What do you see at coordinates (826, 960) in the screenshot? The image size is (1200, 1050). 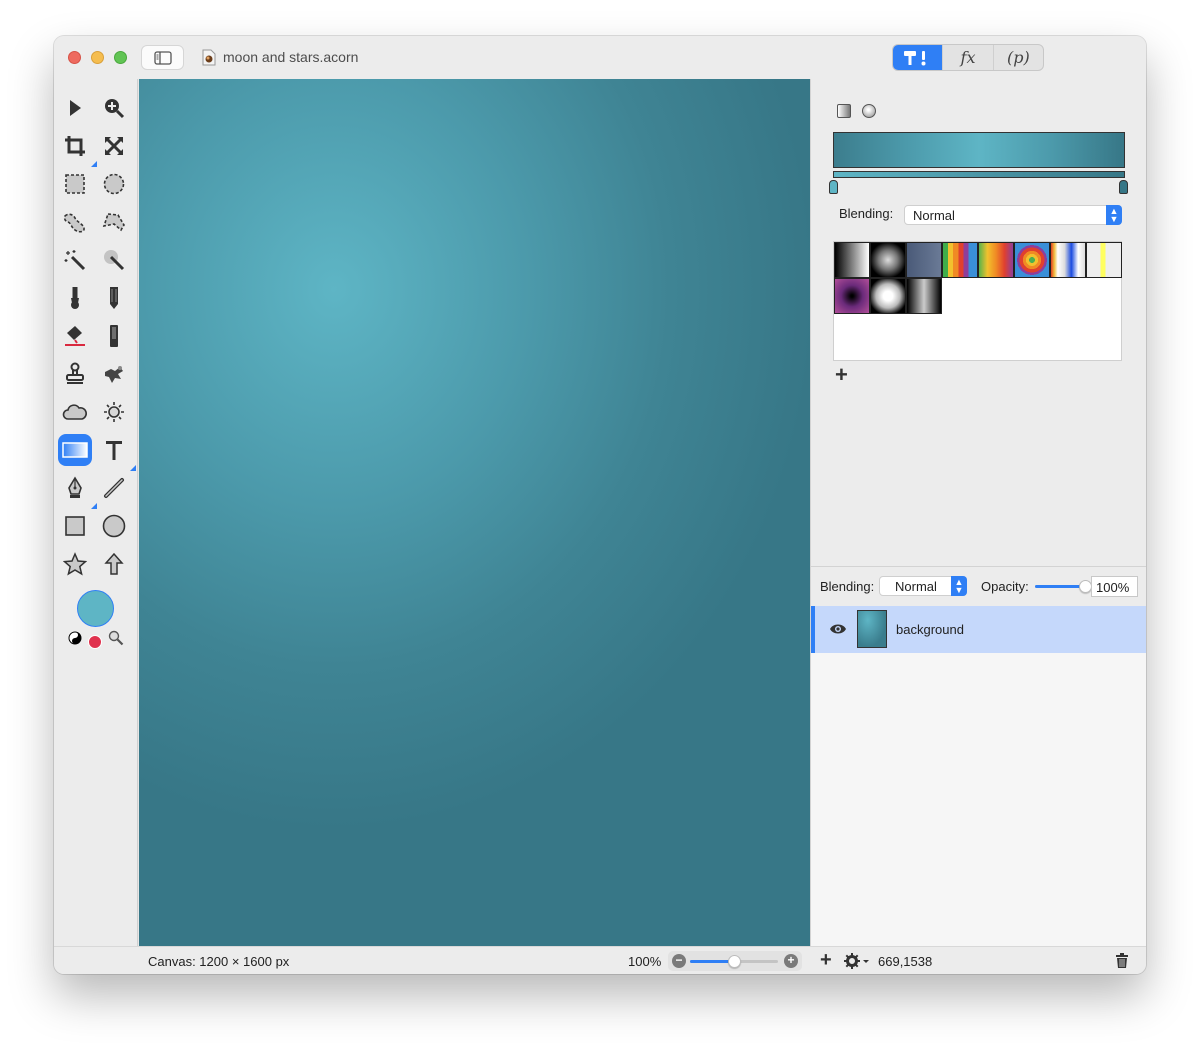 I see `add-layer-button: +` at bounding box center [826, 960].